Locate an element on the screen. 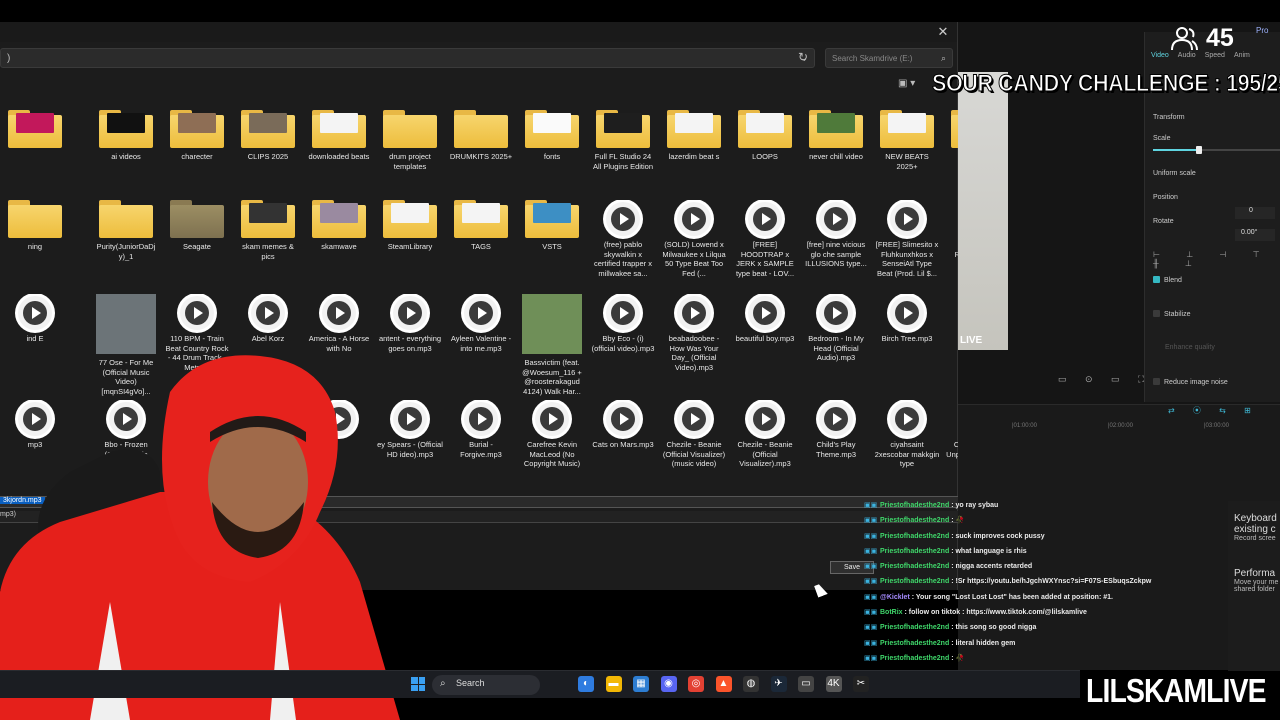 Image resolution: width=1280 pixels, height=720 pixels. media-icon: ▭ is located at coordinates (806, 684).